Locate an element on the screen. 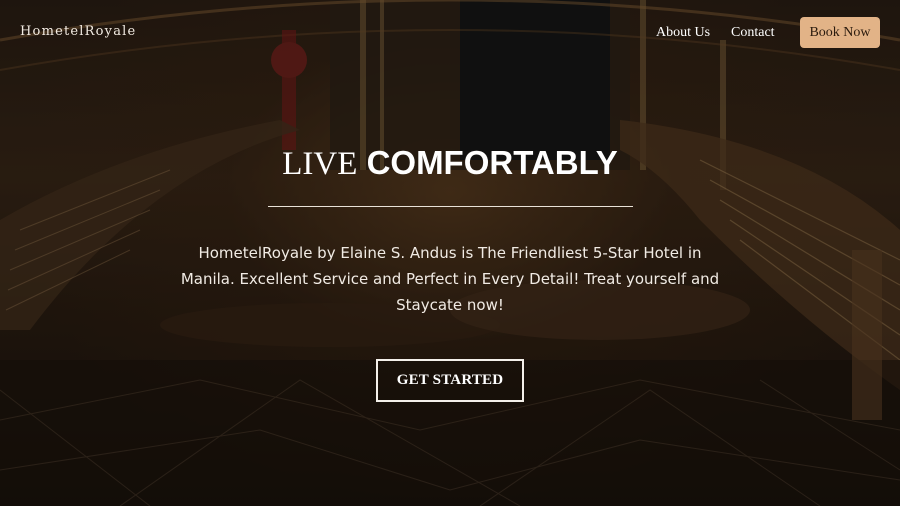  hero-title-live: LIVE is located at coordinates (320, 164).